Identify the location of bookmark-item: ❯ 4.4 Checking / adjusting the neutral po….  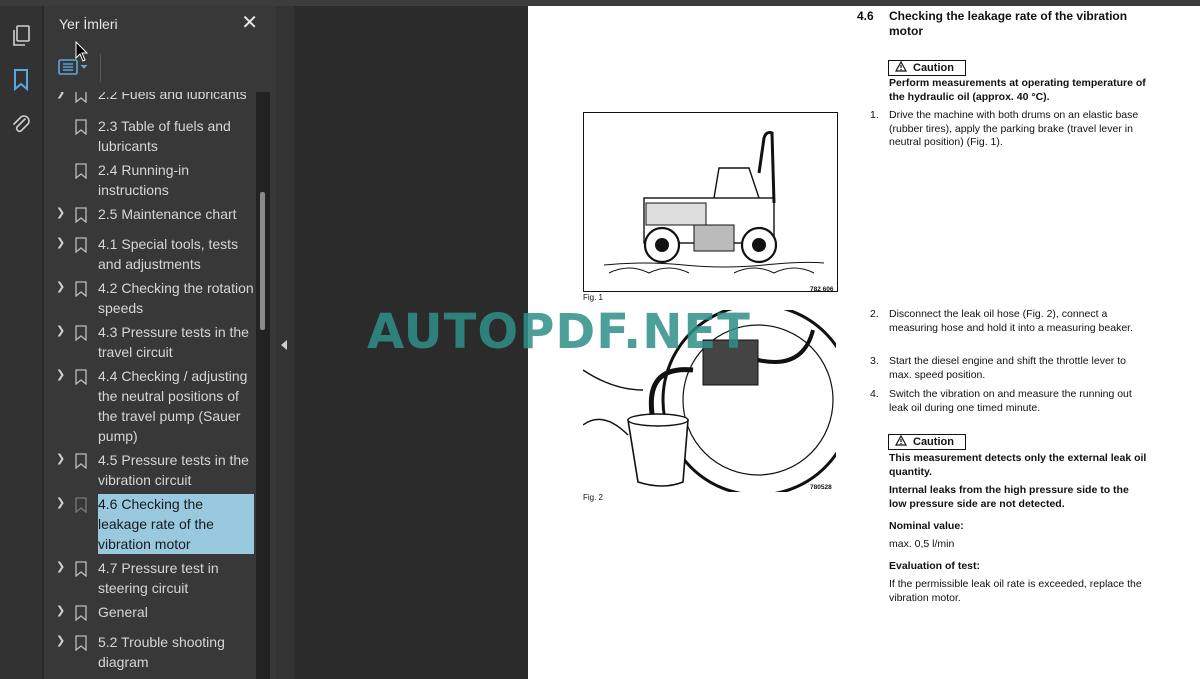
(150, 406).